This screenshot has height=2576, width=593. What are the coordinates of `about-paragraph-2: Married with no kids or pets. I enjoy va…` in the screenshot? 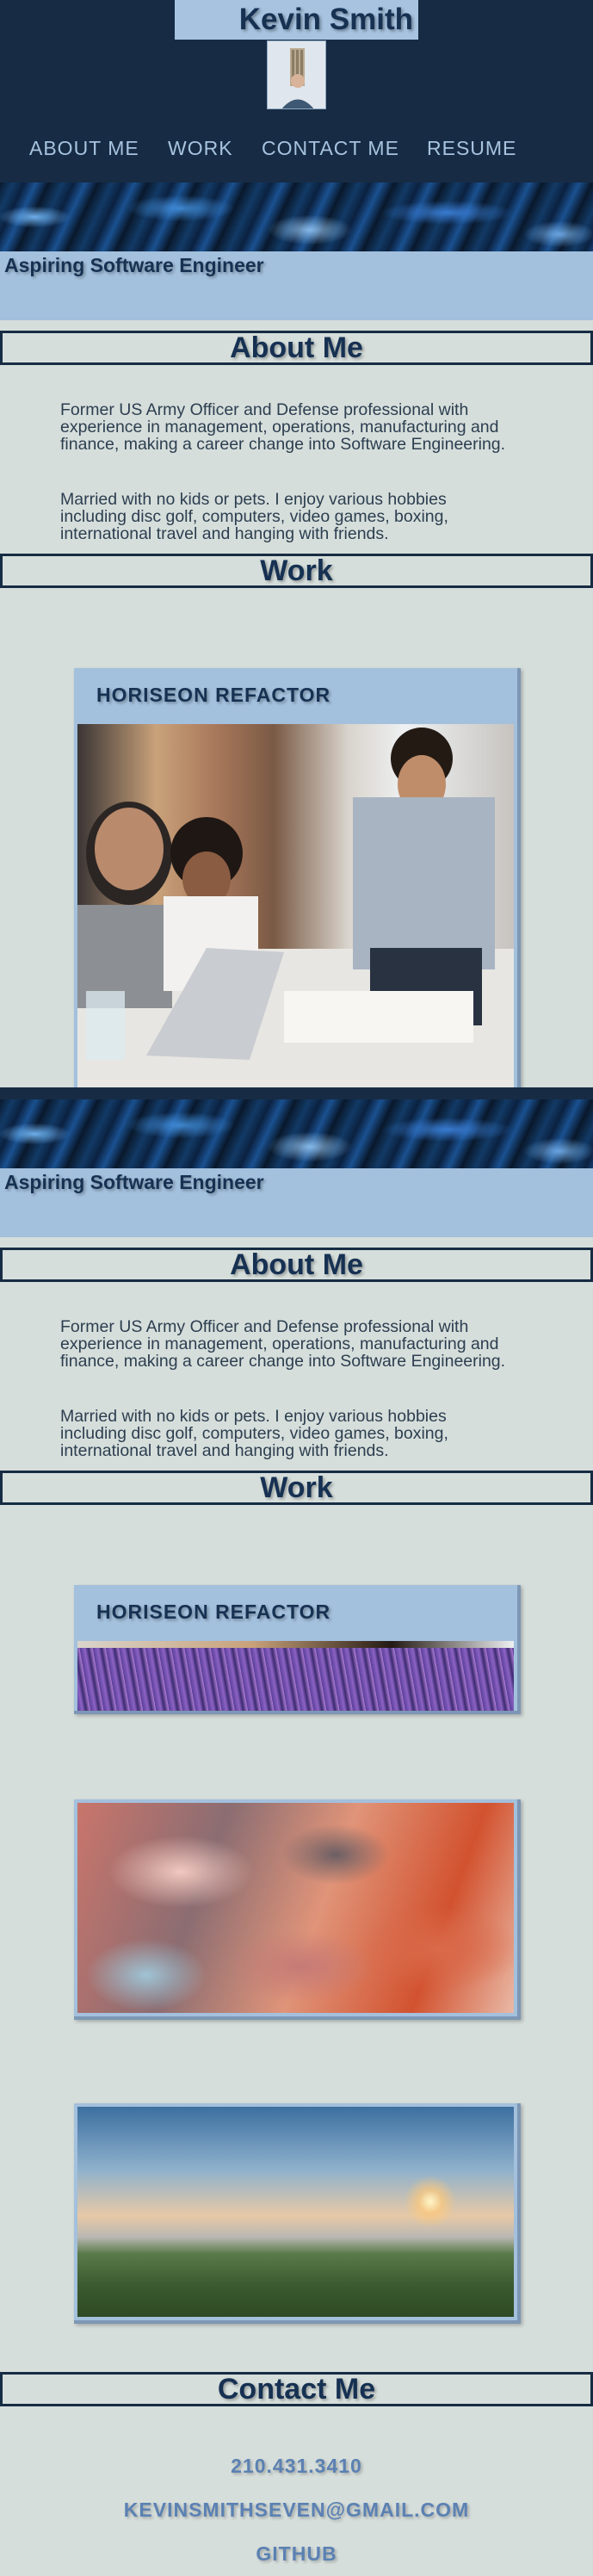 It's located at (254, 516).